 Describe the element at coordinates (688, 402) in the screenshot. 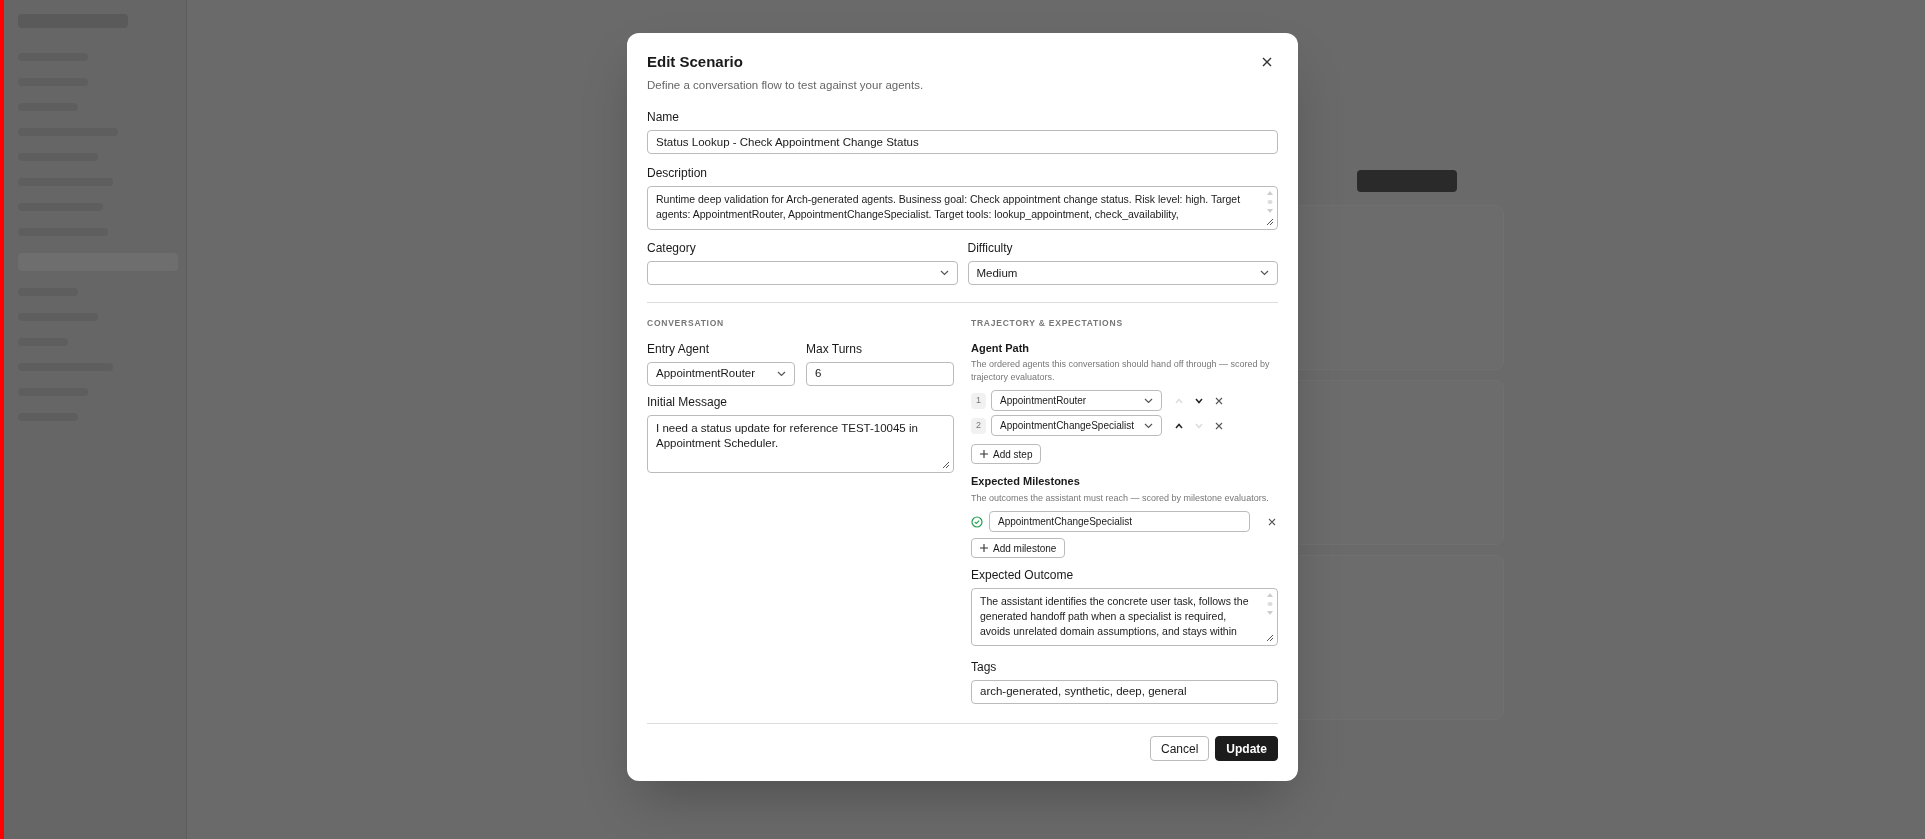

I see `field-label: Initial Message` at that location.